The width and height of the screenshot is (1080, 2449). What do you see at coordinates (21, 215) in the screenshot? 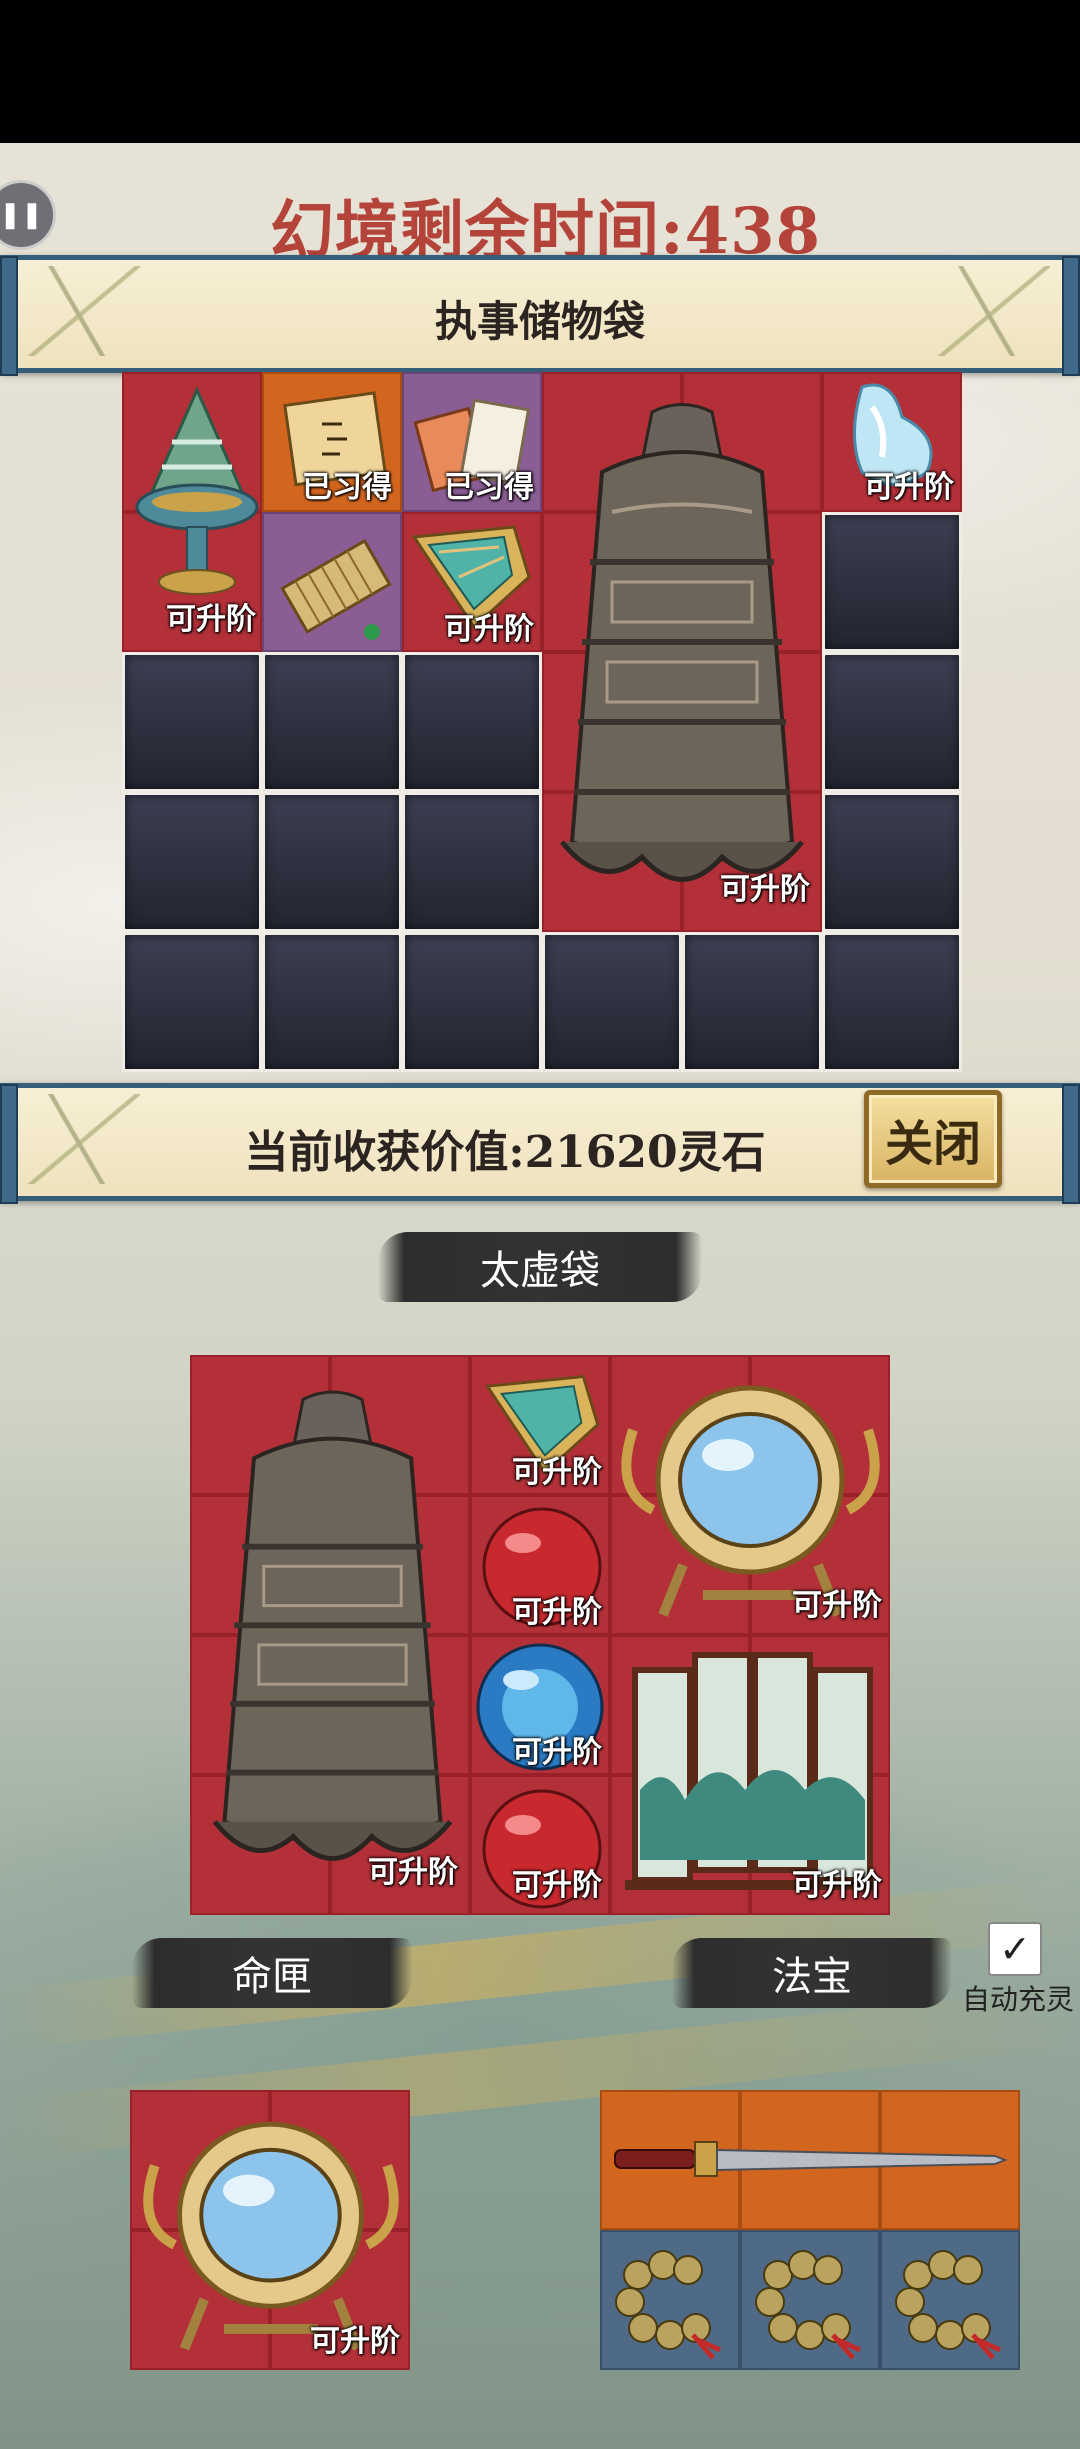
I see `pause-icon: ❚❚` at bounding box center [21, 215].